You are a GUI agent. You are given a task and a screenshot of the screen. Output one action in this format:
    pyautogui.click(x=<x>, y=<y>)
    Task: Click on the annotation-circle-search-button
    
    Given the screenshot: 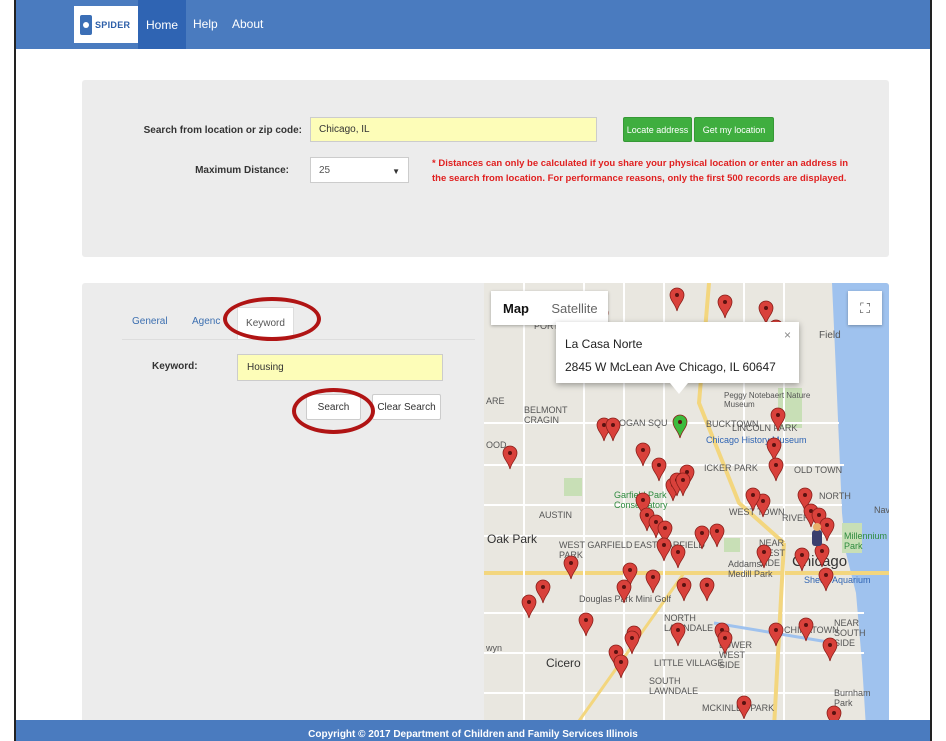 What is the action you would take?
    pyautogui.click(x=333, y=411)
    